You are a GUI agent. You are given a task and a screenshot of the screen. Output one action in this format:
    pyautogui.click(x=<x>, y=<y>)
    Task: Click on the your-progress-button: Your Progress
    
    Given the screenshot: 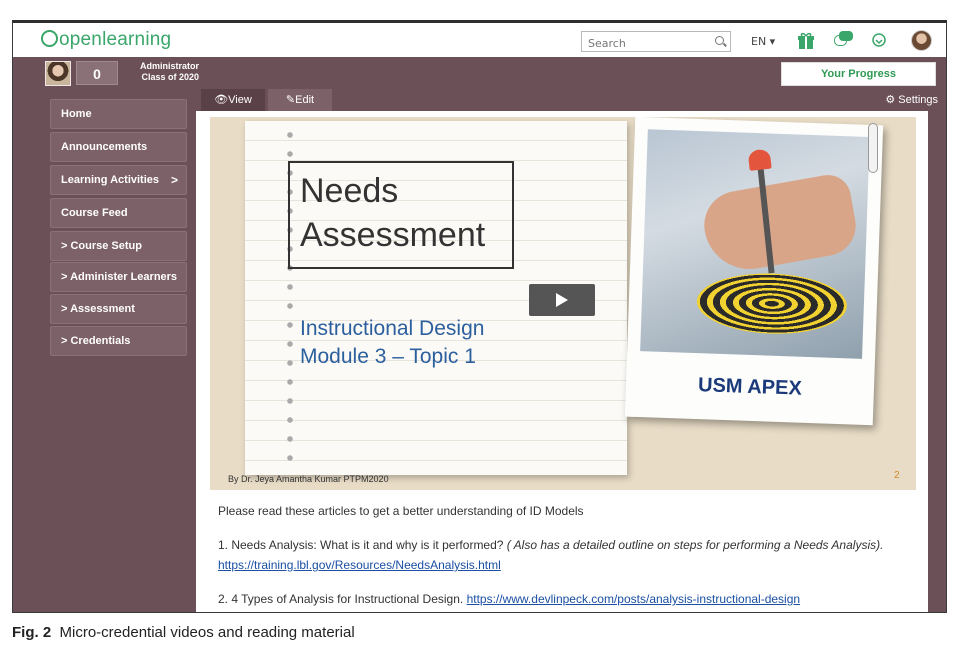 What is the action you would take?
    pyautogui.click(x=858, y=74)
    